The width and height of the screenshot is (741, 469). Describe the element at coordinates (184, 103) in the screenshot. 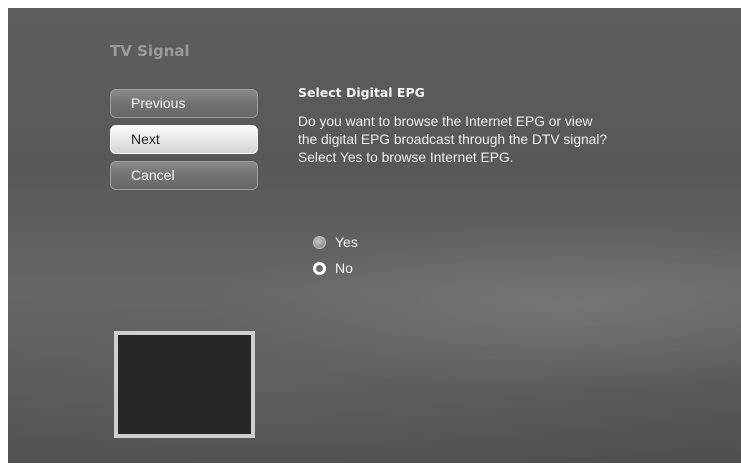

I see `previous-button: Previous` at that location.